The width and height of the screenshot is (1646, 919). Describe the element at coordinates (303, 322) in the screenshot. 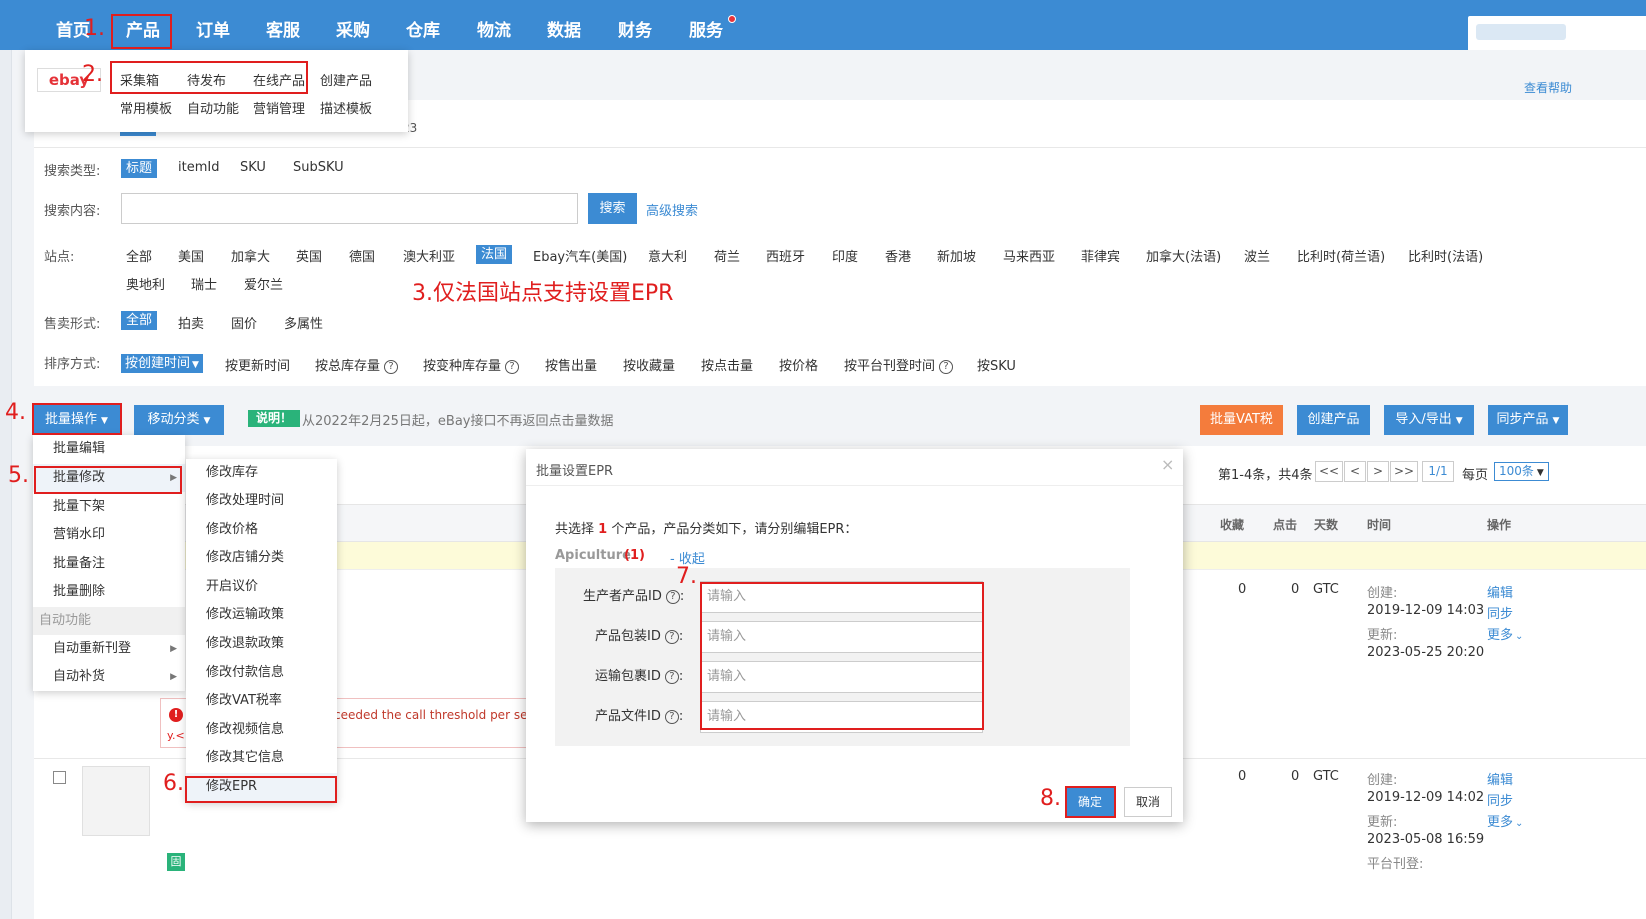

I see `sell-type-variations: 多属性` at that location.